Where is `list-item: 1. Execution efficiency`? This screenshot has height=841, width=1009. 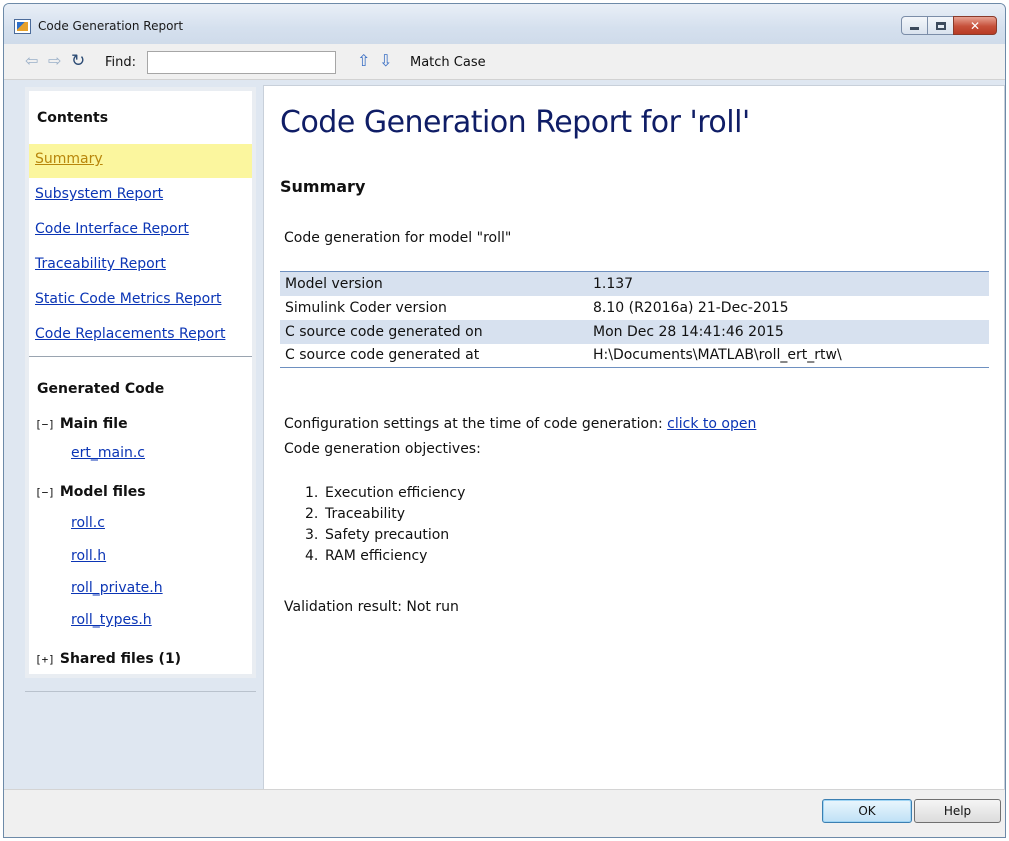 list-item: 1. Execution efficiency is located at coordinates (385, 493).